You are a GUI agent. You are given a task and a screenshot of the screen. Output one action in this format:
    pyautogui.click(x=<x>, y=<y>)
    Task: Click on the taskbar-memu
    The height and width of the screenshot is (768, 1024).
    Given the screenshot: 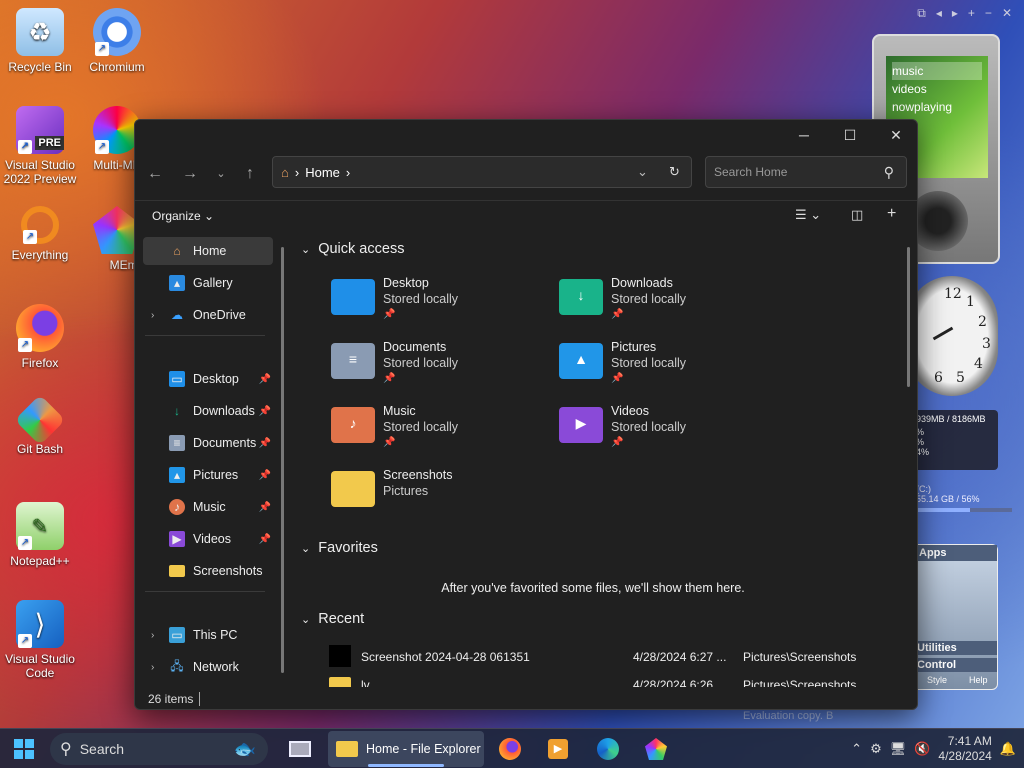 What is the action you would take?
    pyautogui.click(x=656, y=749)
    